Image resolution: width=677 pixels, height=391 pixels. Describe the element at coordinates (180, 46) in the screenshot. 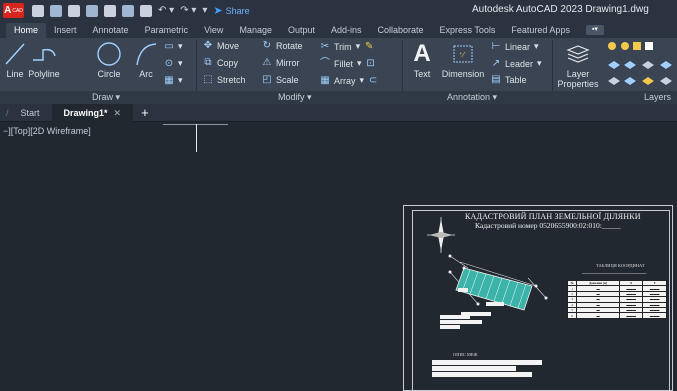

I see `rectangle-dropdown-icon: ▾` at that location.